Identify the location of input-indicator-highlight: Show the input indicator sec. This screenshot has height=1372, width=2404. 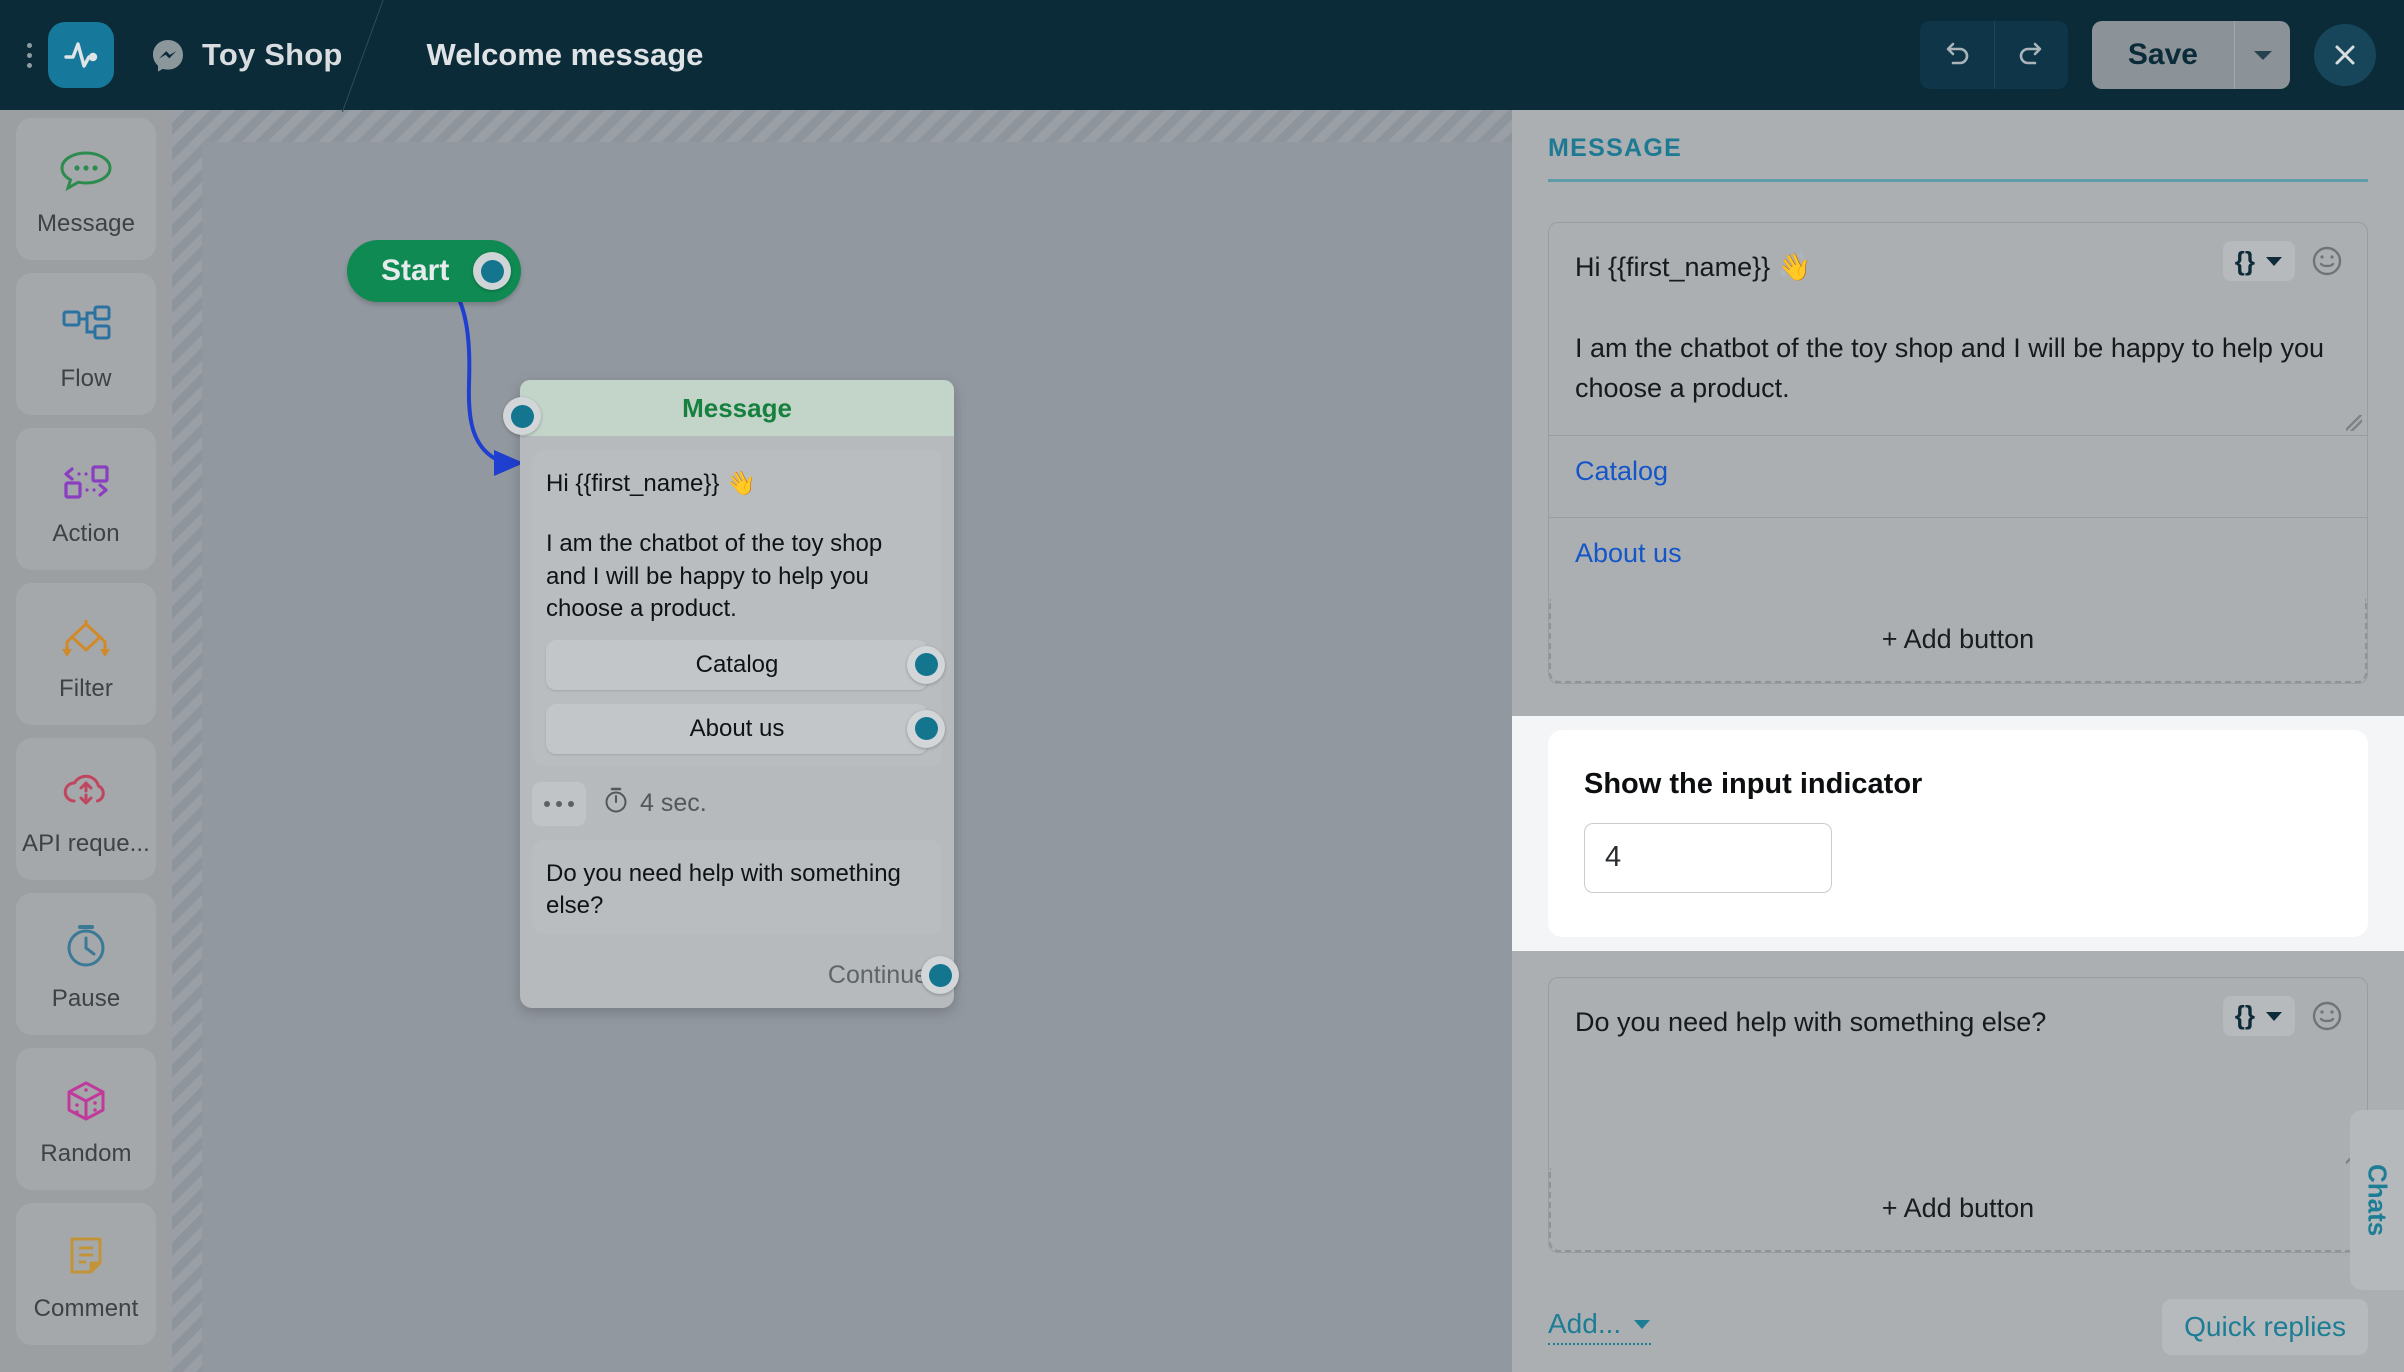
(1958, 833).